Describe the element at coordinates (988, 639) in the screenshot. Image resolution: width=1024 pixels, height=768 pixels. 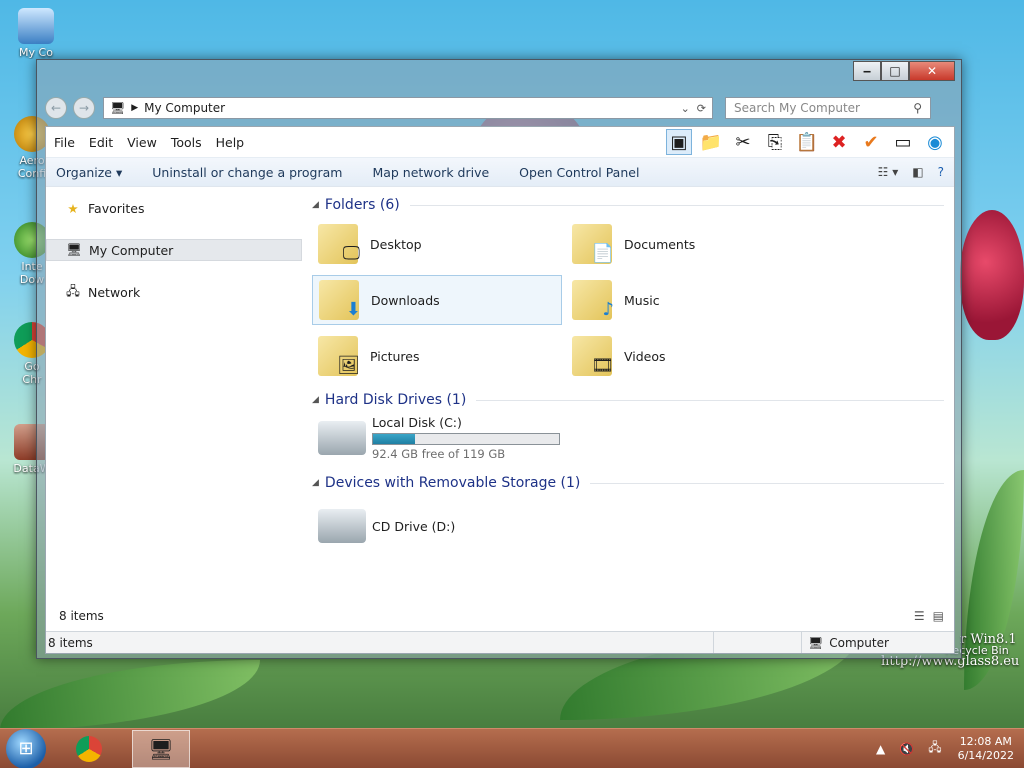
I see `watermark-line1: r Win8.1` at that location.